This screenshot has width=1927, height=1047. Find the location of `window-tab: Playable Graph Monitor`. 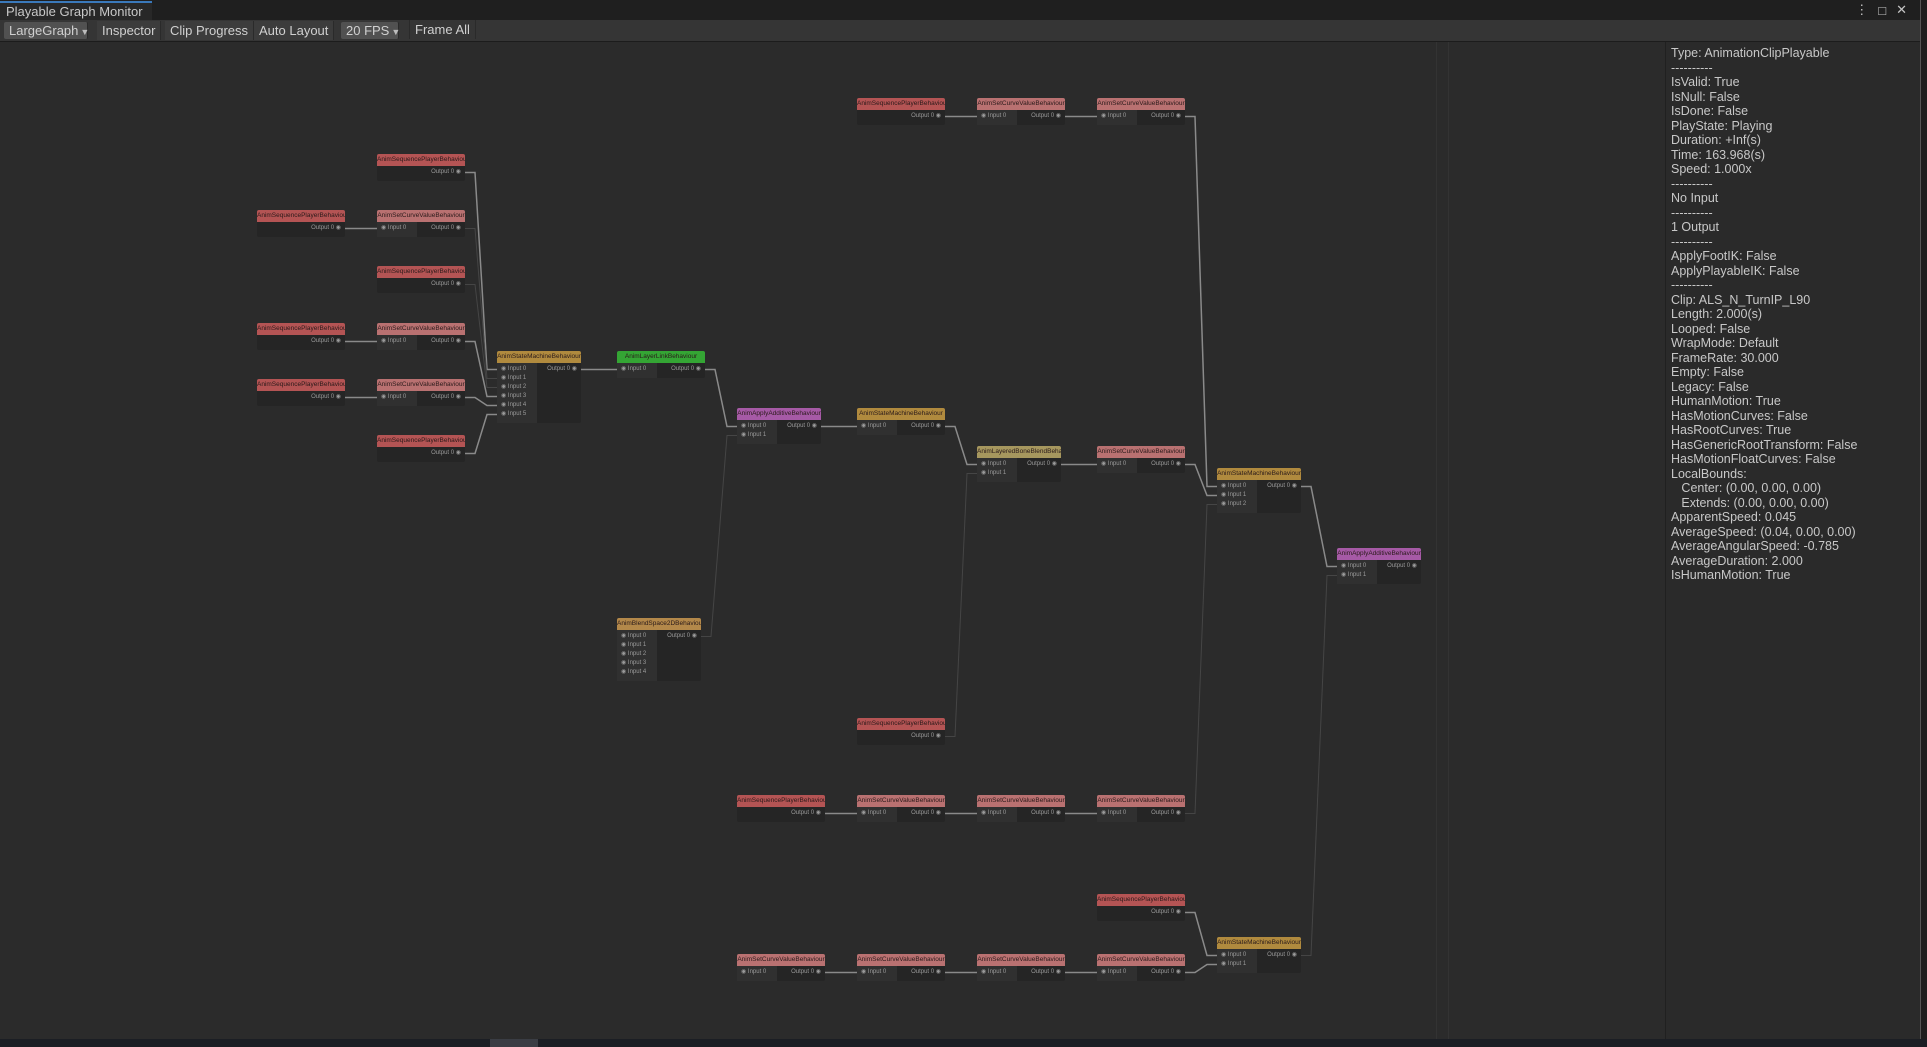

window-tab: Playable Graph Monitor is located at coordinates (76, 10).